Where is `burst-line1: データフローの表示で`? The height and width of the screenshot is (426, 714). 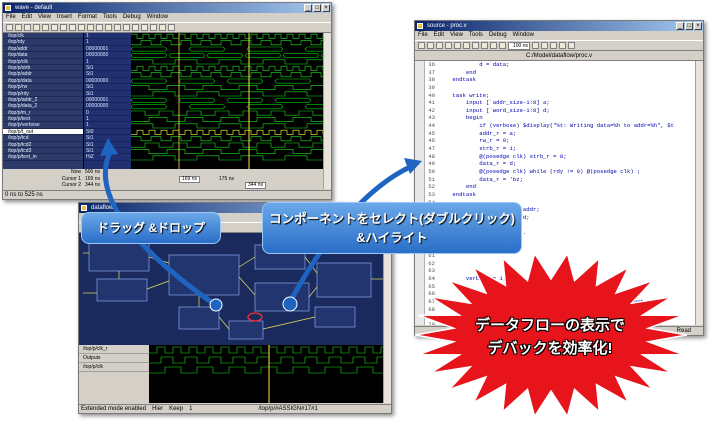
burst-line1: データフローの表示で is located at coordinates (549, 325).